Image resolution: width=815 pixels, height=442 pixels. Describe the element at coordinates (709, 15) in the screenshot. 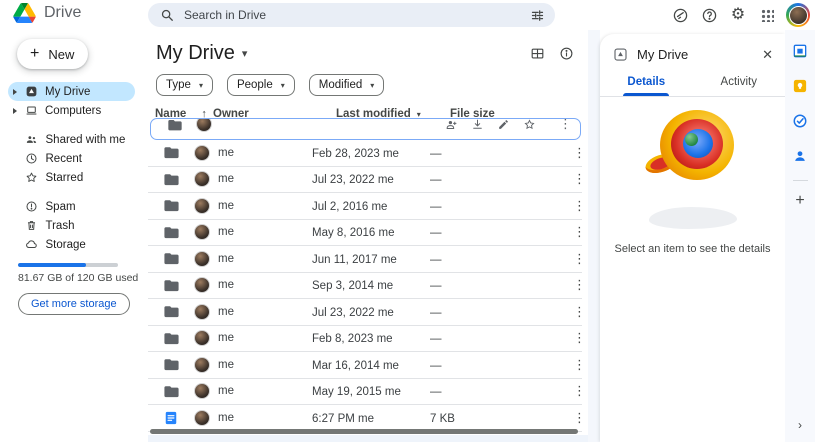

I see `help-icon` at that location.